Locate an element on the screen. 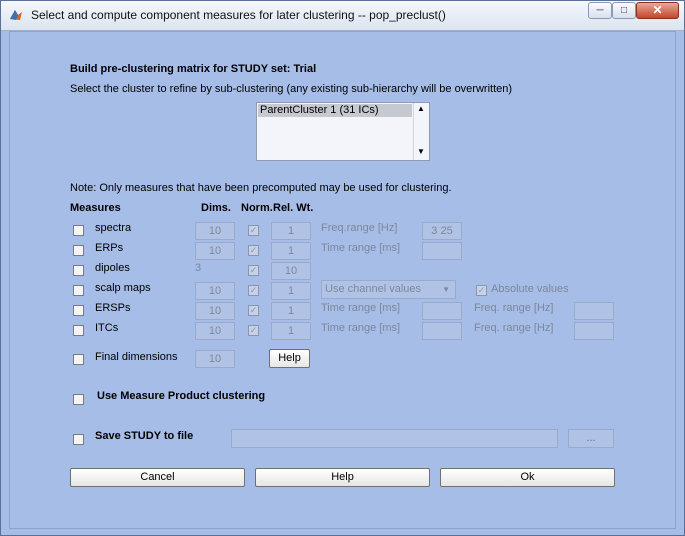  scalp-mode-select: Use channel values ▼ is located at coordinates (388, 289).